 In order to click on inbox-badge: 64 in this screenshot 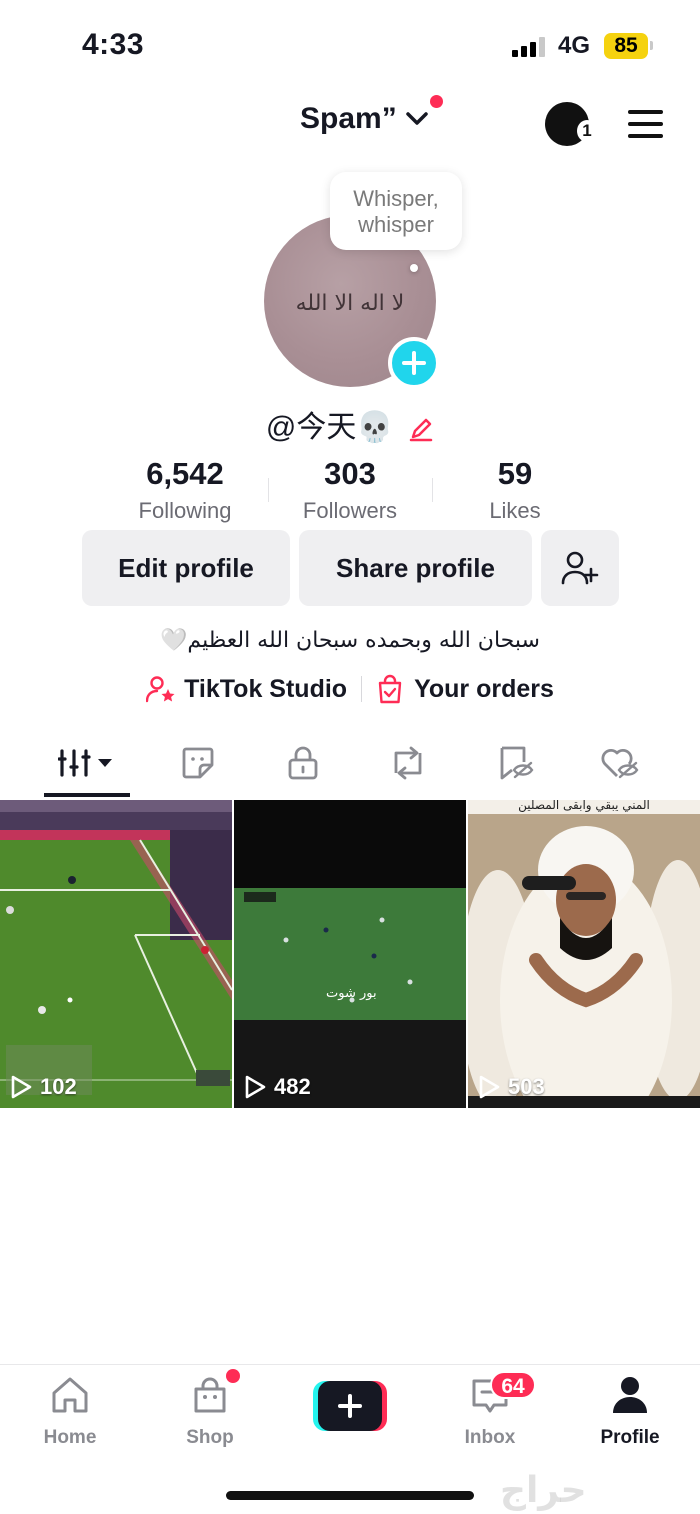, I will do `click(513, 1385)`.